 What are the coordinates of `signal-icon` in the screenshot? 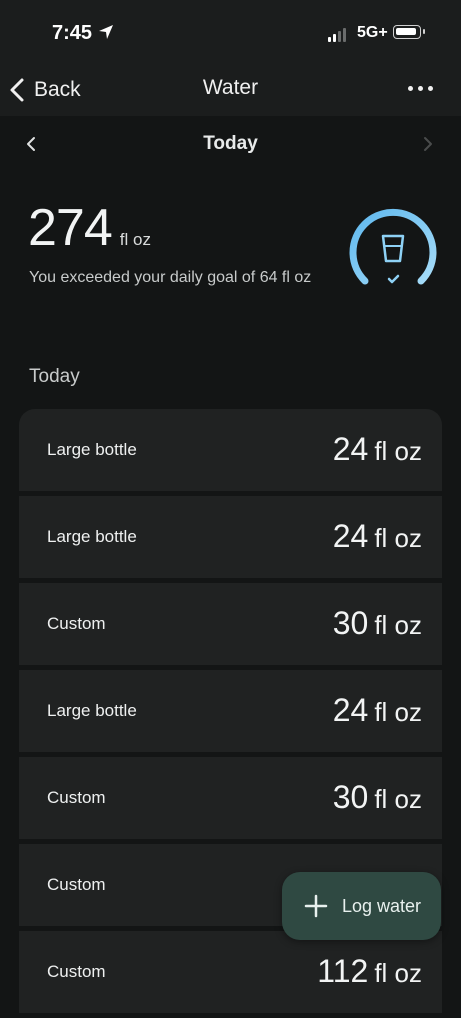 It's located at (337, 35).